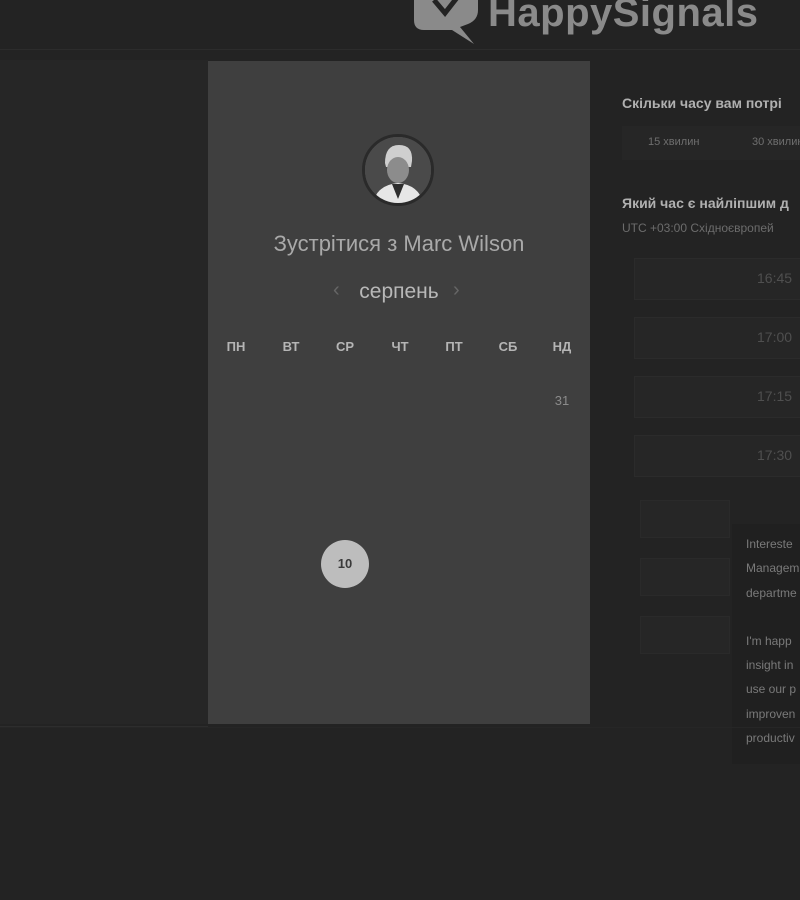 This screenshot has width=800, height=900. What do you see at coordinates (776, 142) in the screenshot?
I see `duration-option-30: 30 хвилин` at bounding box center [776, 142].